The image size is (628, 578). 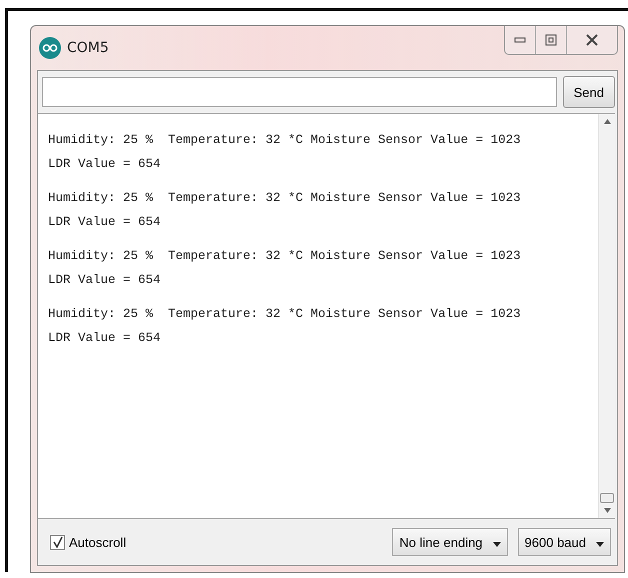 I want to click on line-ending-dropdown: No line ending, so click(x=450, y=542).